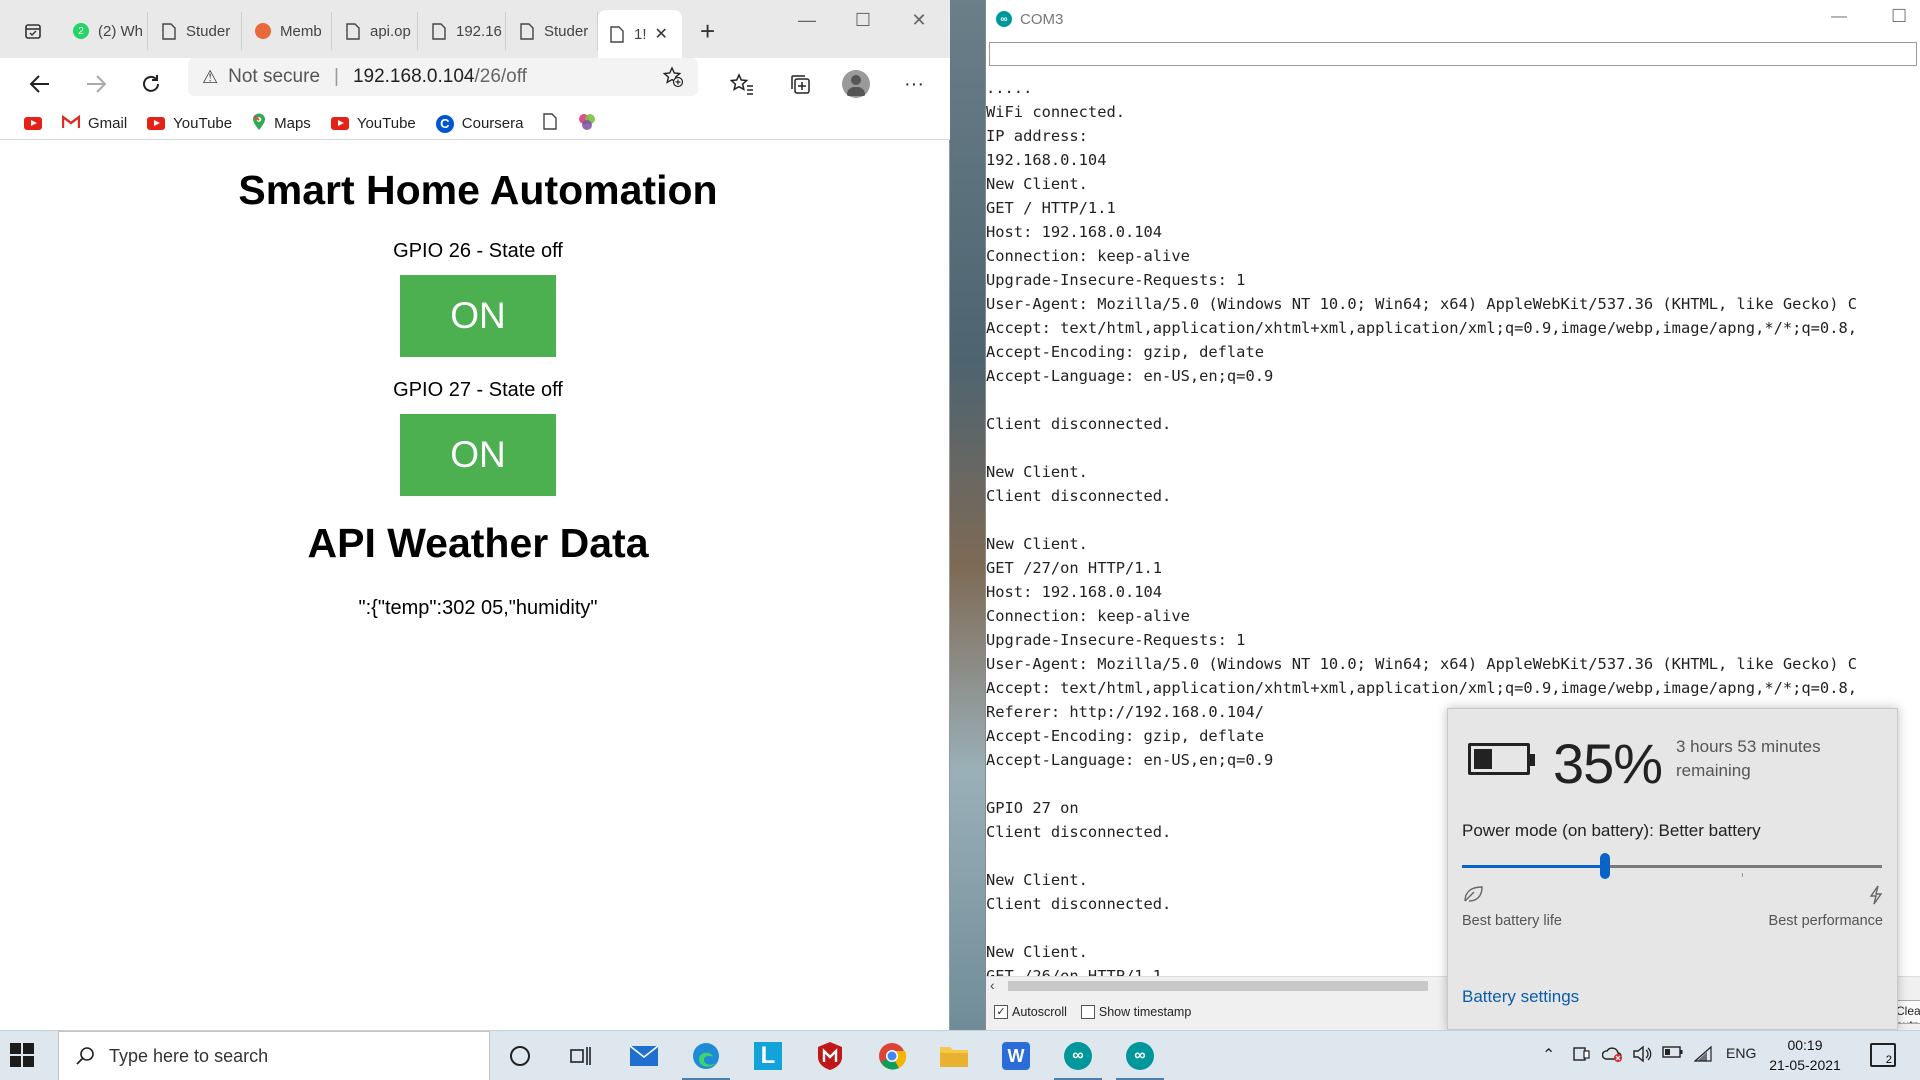 This screenshot has width=1920, height=1080. I want to click on bookmark-page, so click(550, 123).